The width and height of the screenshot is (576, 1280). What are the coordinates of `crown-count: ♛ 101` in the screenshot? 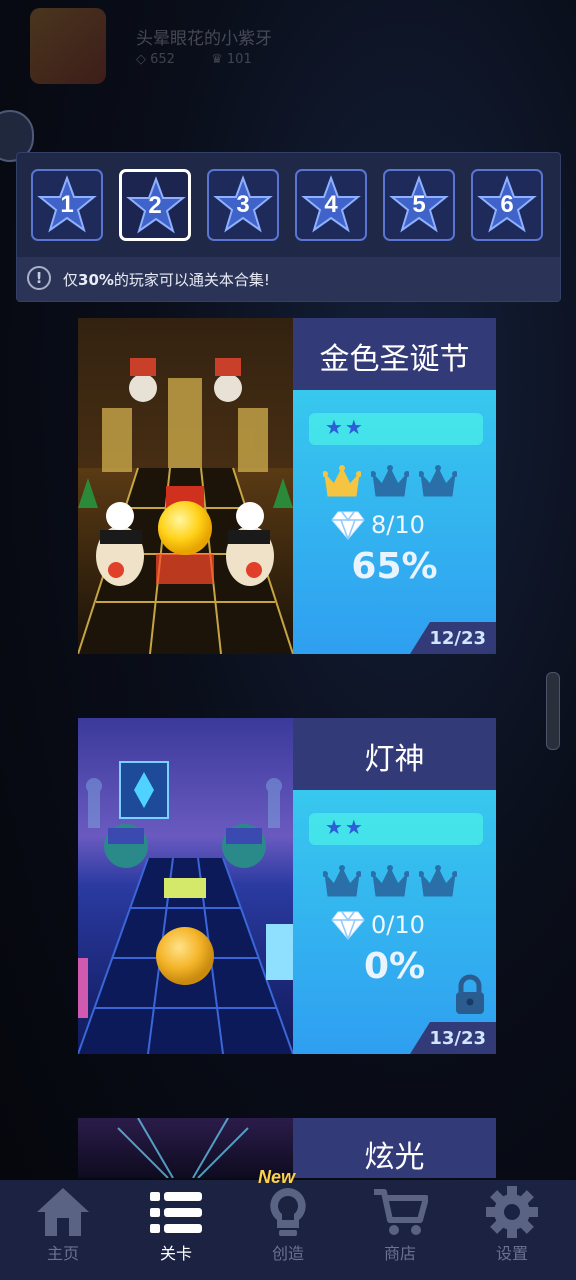 It's located at (231, 59).